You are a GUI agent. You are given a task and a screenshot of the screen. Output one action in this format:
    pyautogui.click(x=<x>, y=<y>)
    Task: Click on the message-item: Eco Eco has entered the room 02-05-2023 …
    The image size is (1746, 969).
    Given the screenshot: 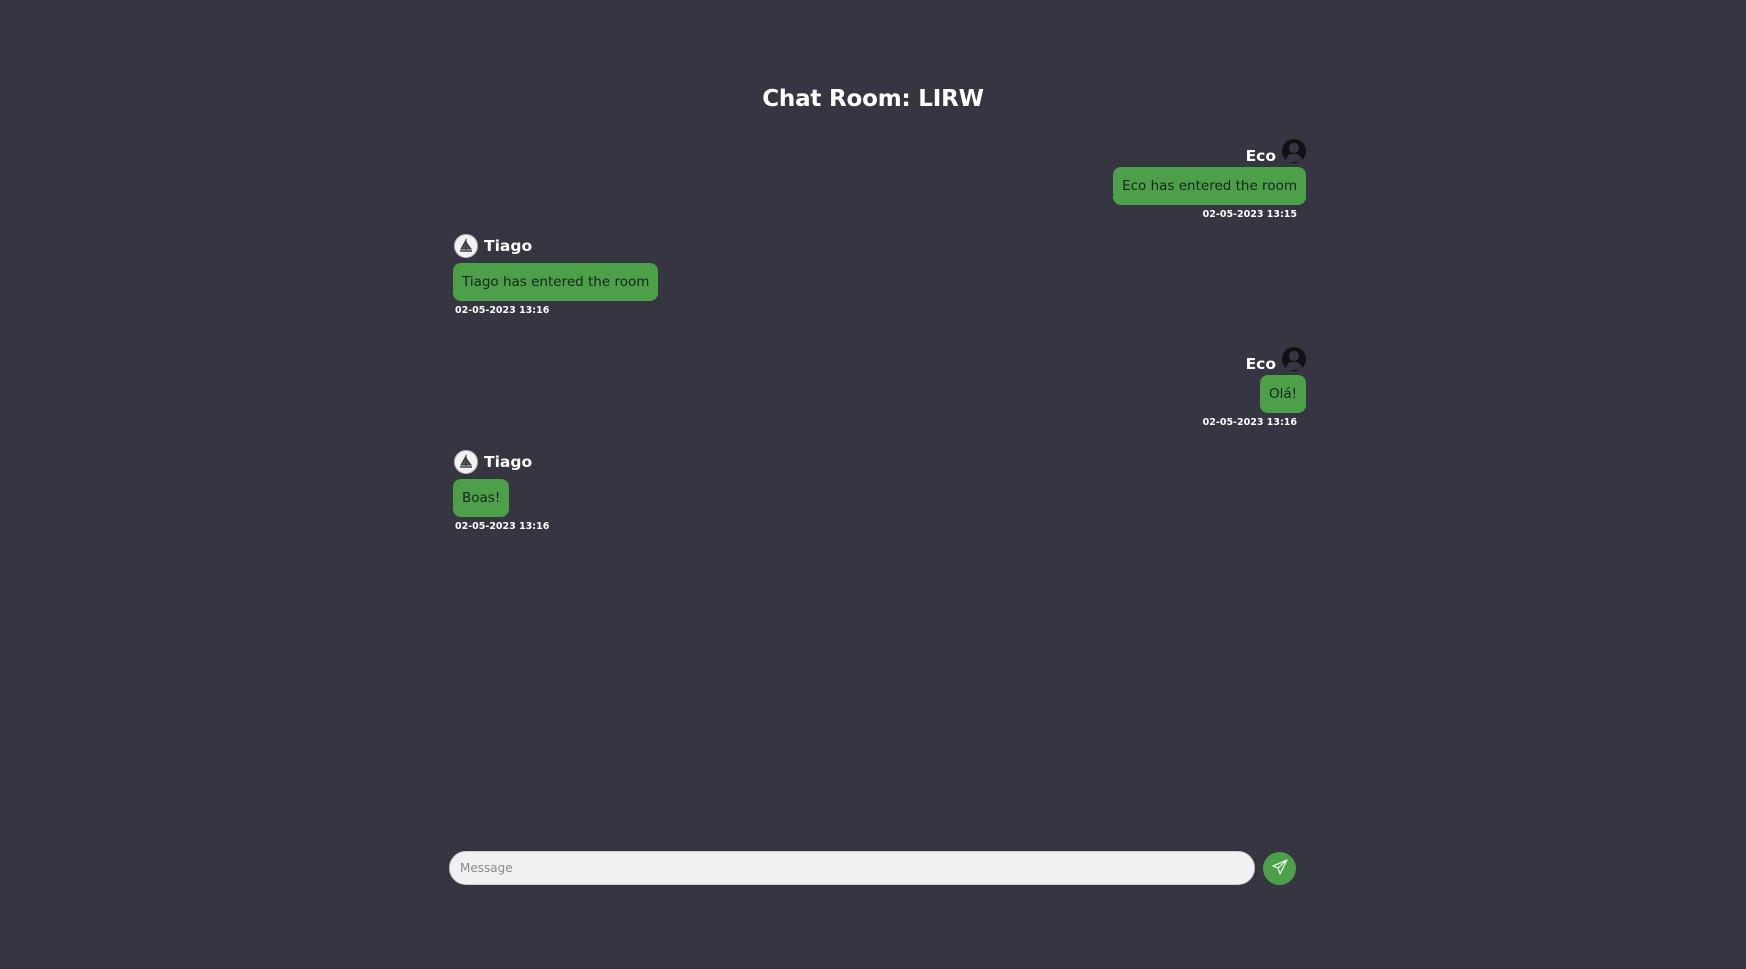 What is the action you would take?
    pyautogui.click(x=879, y=178)
    